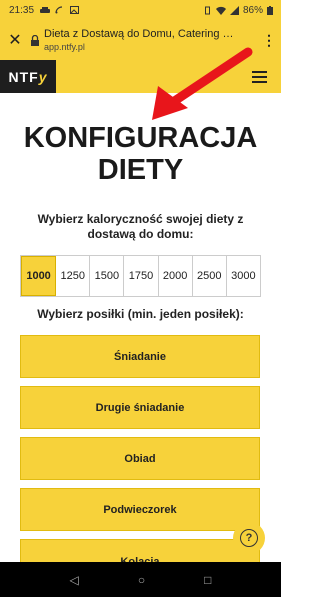  I want to click on lock-icon, so click(35, 40).